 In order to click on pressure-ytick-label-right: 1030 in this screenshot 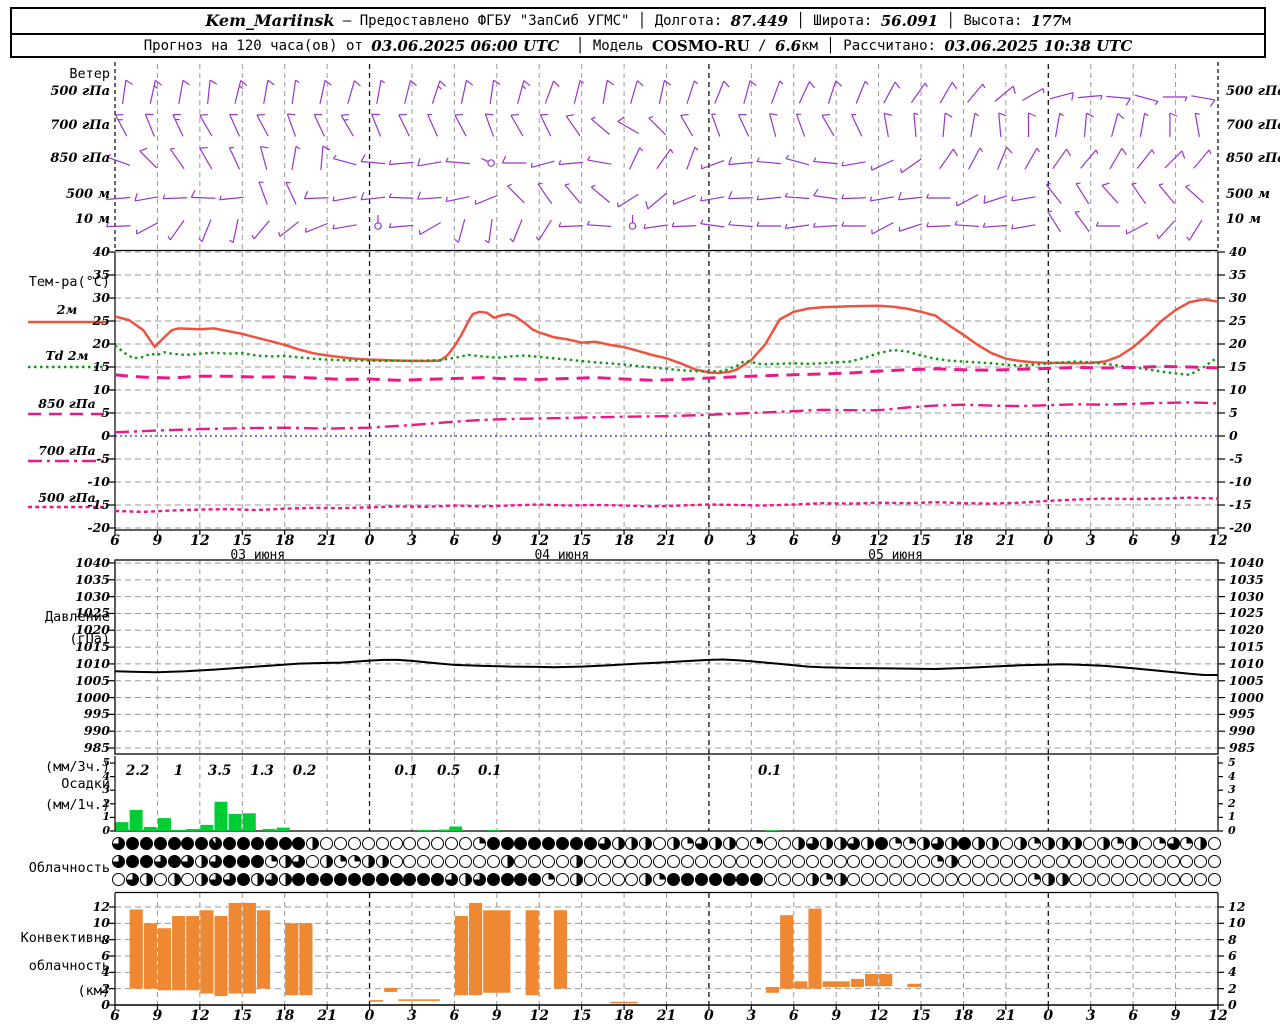, I will do `click(1246, 596)`.